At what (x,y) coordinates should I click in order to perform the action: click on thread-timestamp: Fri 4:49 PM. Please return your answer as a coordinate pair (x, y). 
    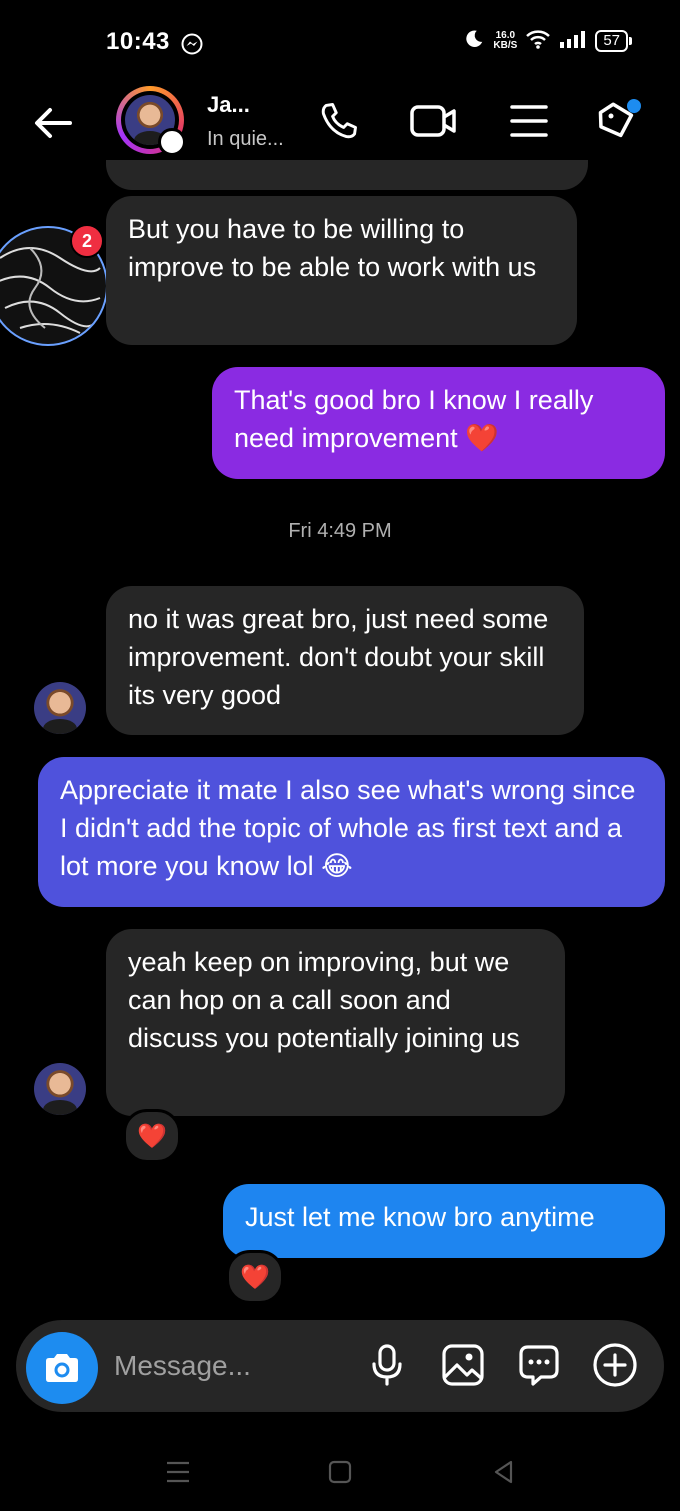
    Looking at the image, I should click on (340, 531).